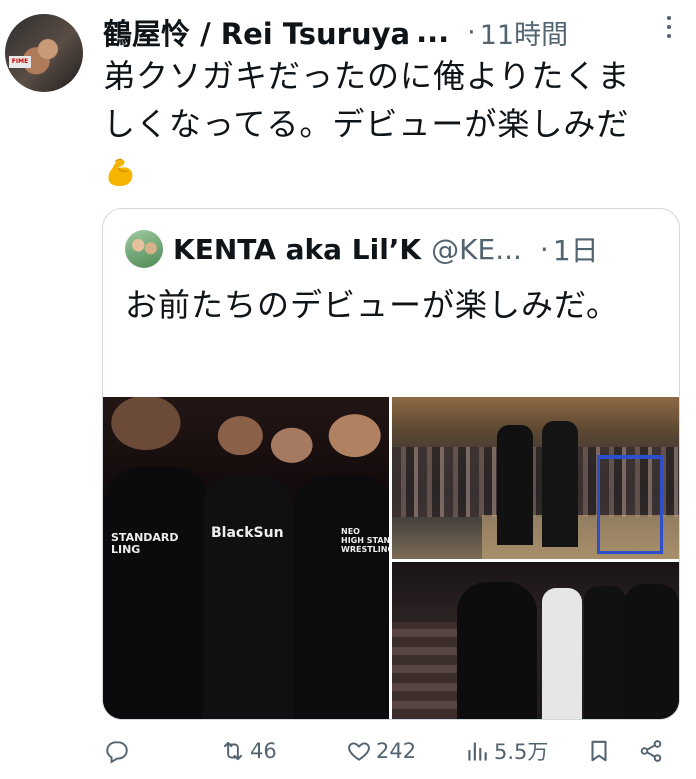  I want to click on reply-icon, so click(117, 752).